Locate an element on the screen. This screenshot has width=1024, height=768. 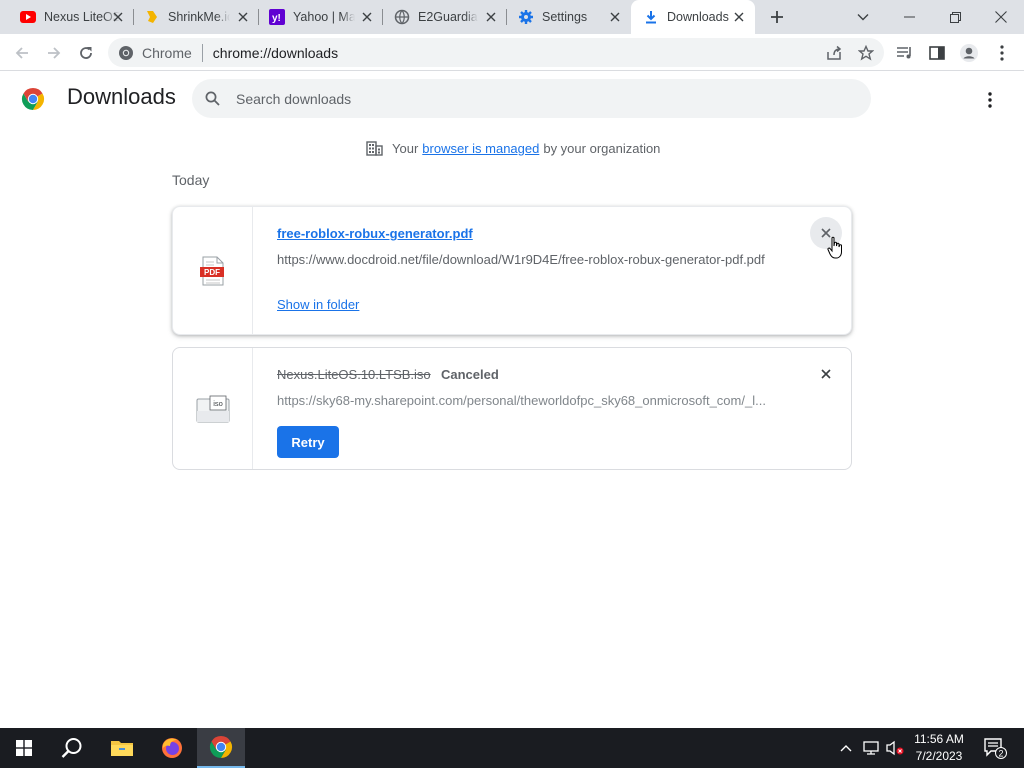
tab-title: E2Guardian is located at coordinates (448, 17).